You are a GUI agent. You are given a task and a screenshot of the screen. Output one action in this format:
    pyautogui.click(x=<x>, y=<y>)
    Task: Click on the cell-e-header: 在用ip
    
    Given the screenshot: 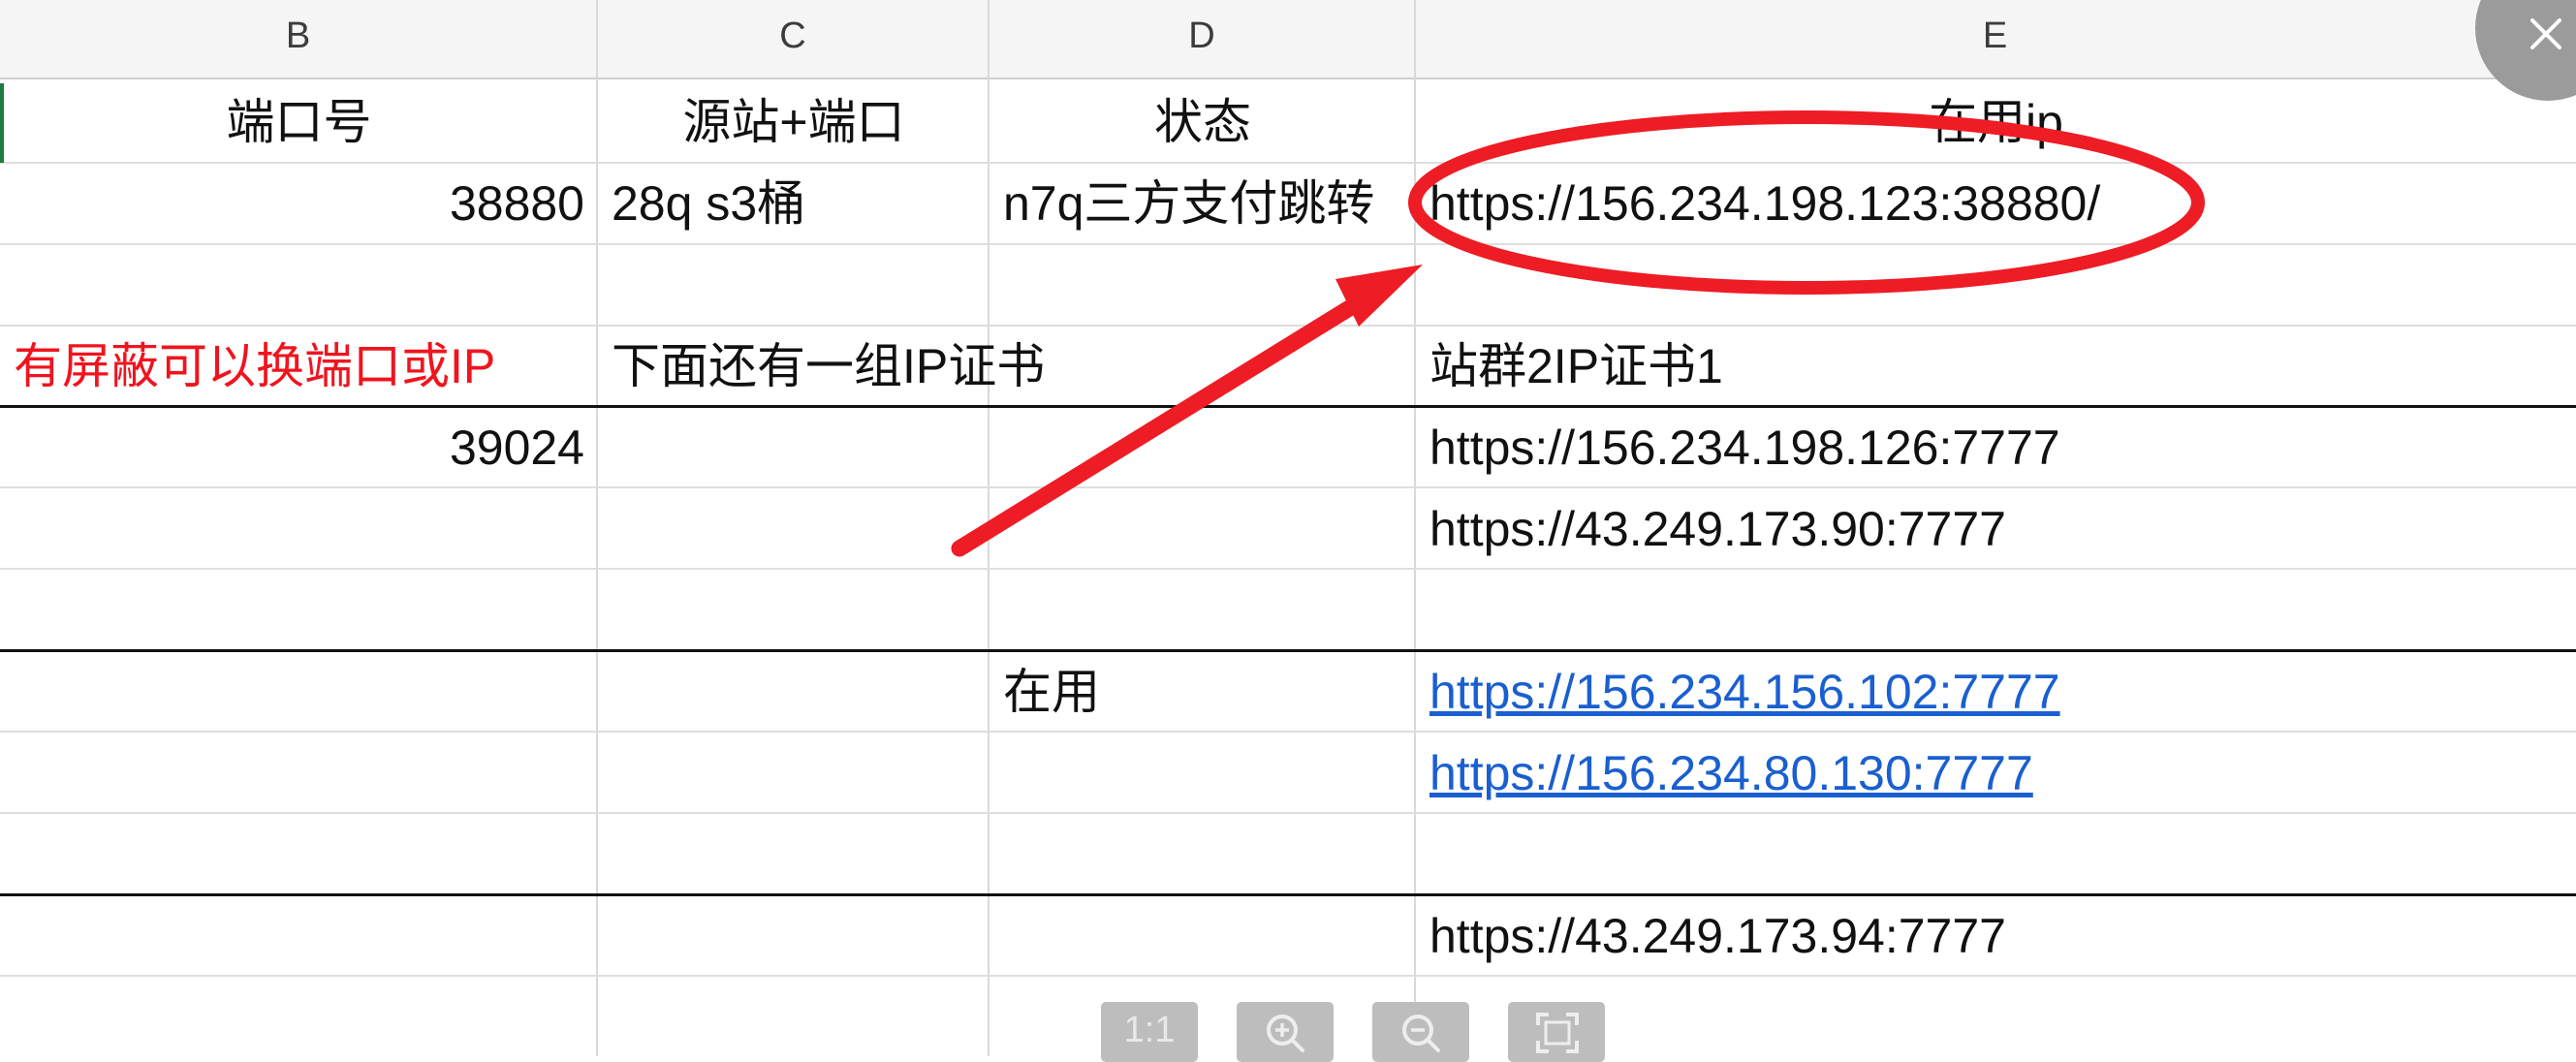 What is the action you would take?
    pyautogui.click(x=1996, y=122)
    